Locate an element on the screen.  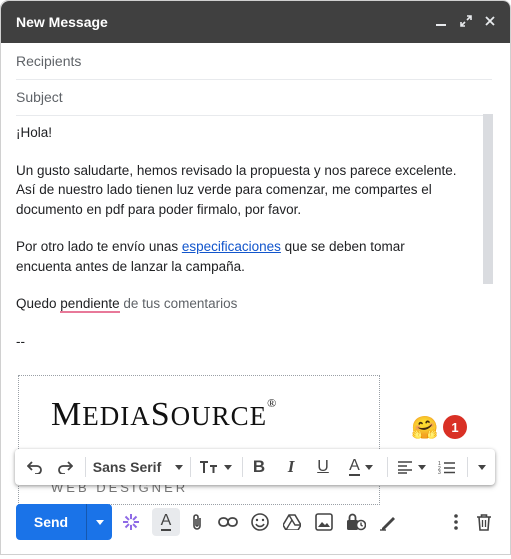
compose-title: New Message is located at coordinates (62, 22).